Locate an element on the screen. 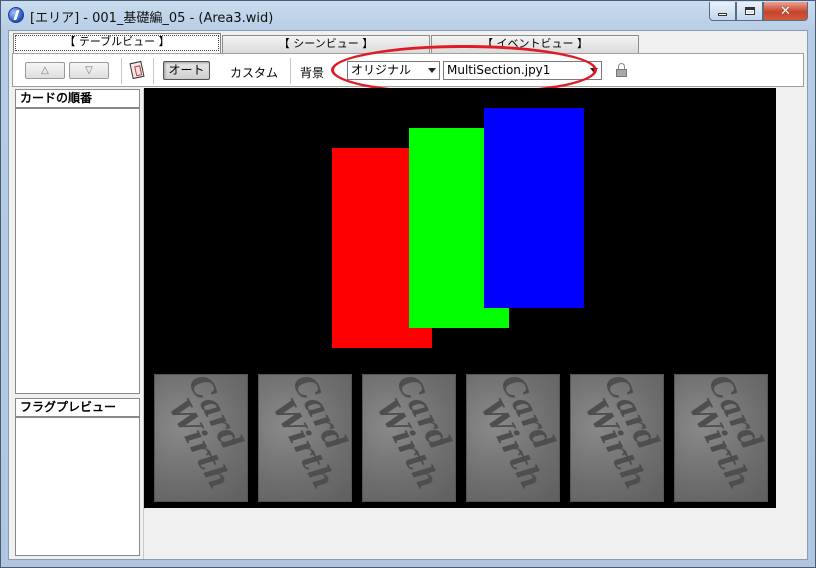  lock-icon is located at coordinates (621, 70).